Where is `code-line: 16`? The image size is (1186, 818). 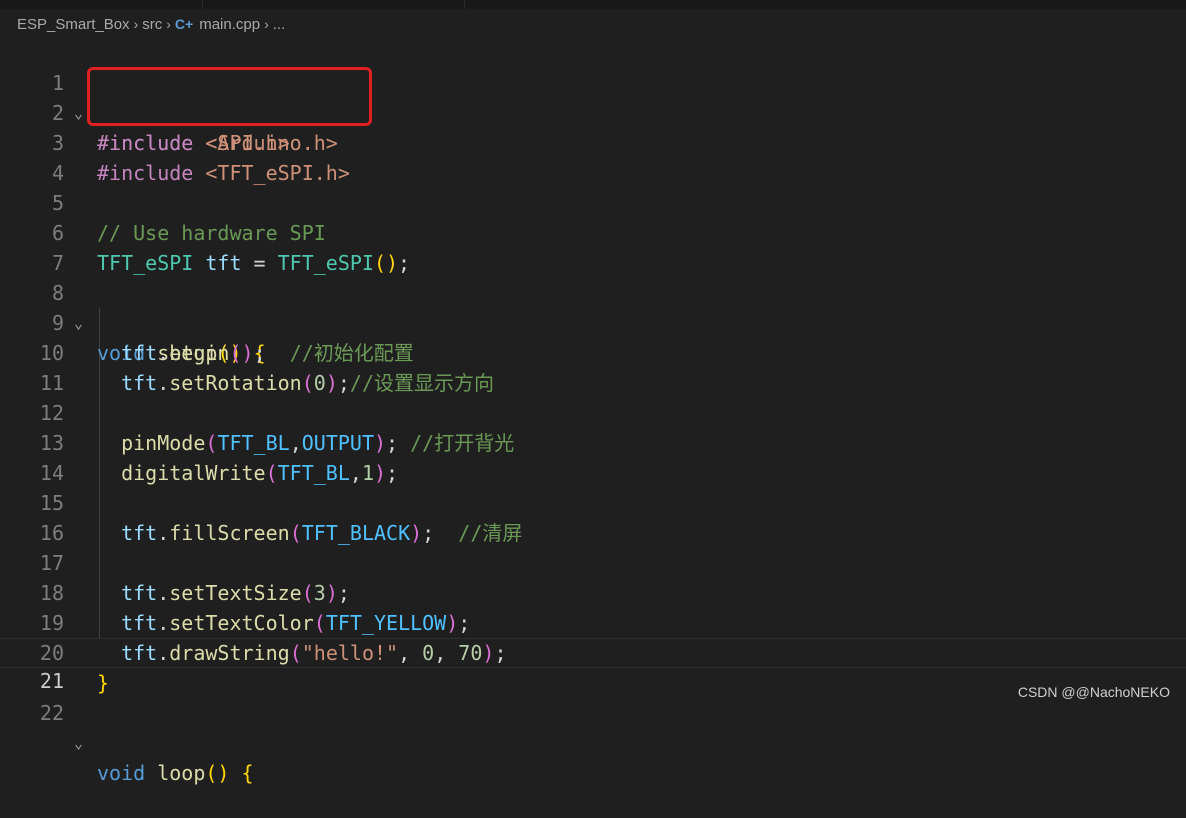
code-line: 16 is located at coordinates (593, 516).